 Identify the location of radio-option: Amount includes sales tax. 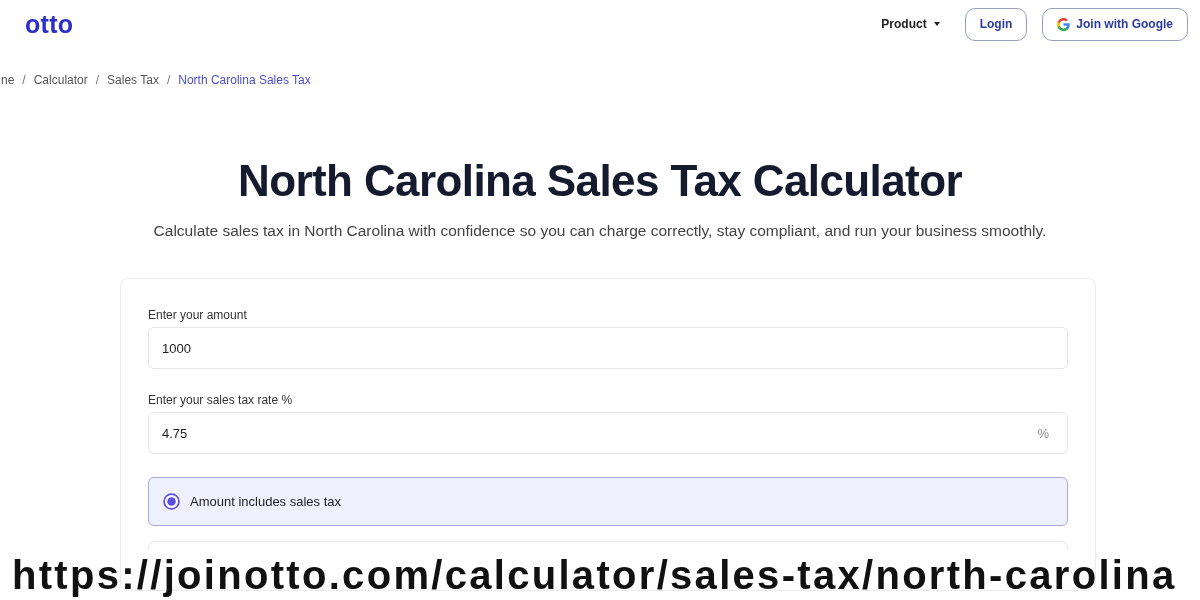
(608, 501).